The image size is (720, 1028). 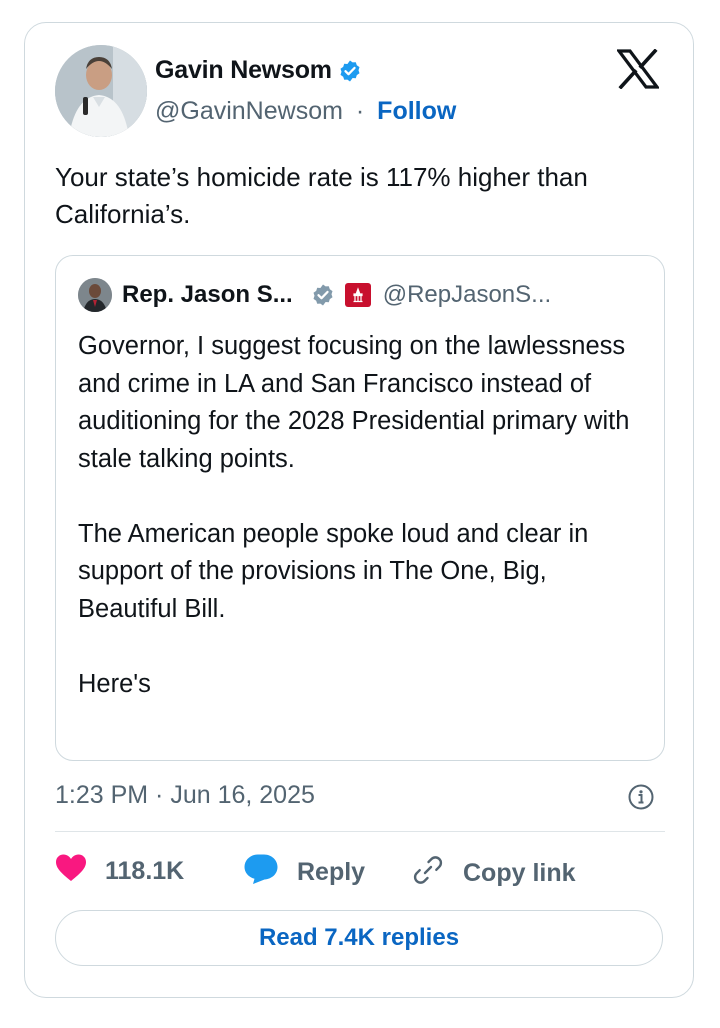 What do you see at coordinates (114, 683) in the screenshot?
I see `quoted-paragraph-3: Here's` at bounding box center [114, 683].